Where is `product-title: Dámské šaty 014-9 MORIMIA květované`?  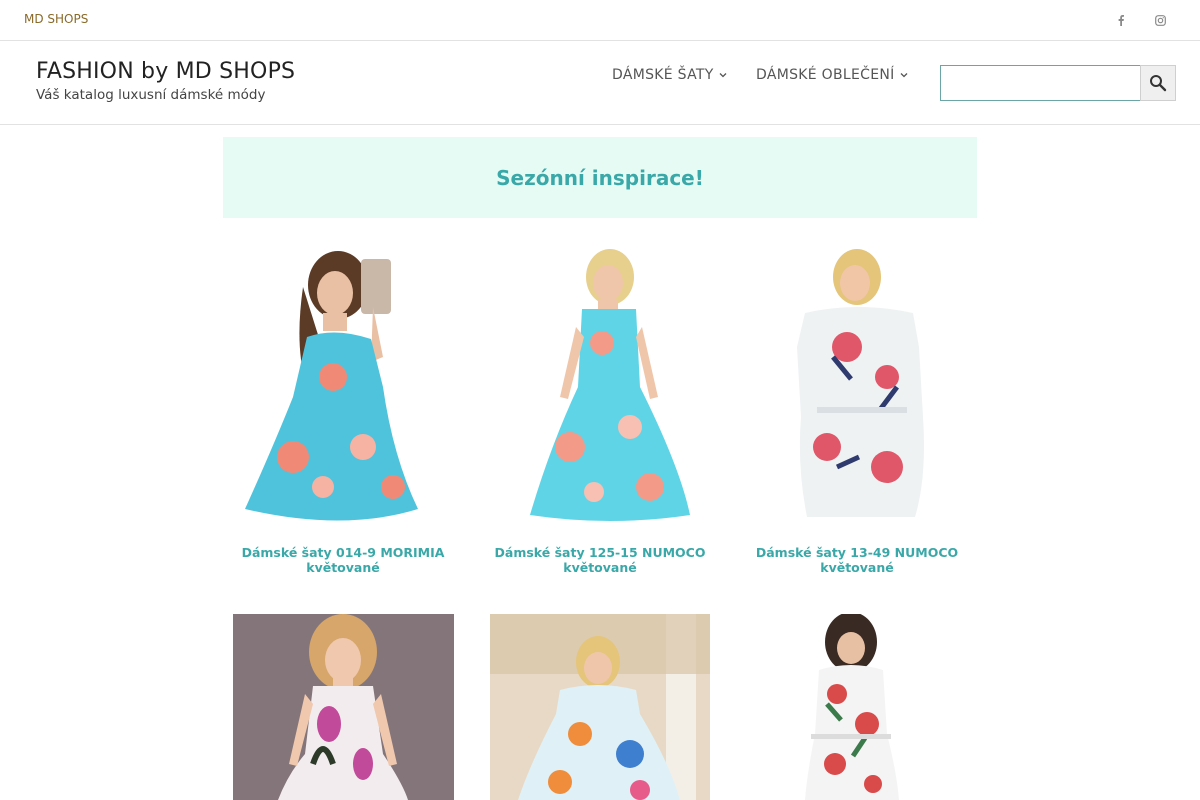
product-title: Dámské šaty 014-9 MORIMIA květované is located at coordinates (343, 560).